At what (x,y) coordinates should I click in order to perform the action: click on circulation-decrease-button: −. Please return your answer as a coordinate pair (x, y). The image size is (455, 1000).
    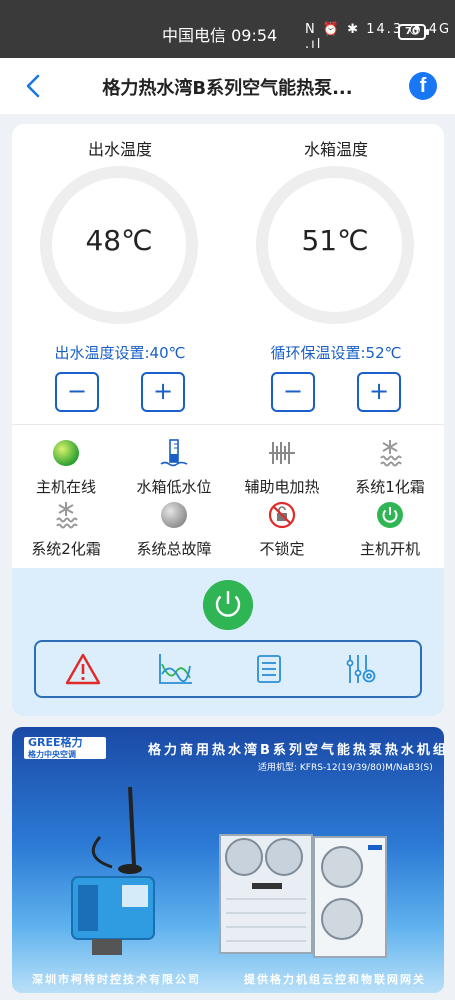
    Looking at the image, I should click on (293, 392).